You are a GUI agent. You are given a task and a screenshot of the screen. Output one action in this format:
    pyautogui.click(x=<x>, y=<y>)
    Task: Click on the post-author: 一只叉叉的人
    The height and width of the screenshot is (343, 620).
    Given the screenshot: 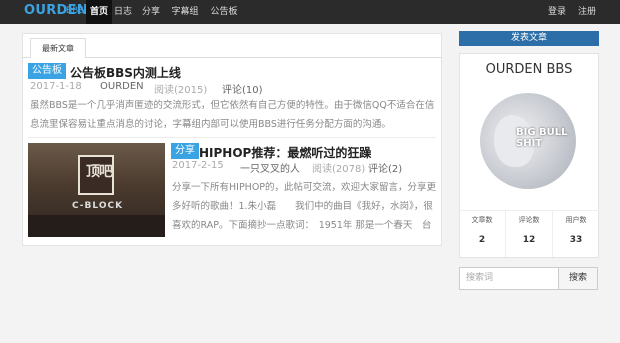 What is the action you would take?
    pyautogui.click(x=270, y=167)
    